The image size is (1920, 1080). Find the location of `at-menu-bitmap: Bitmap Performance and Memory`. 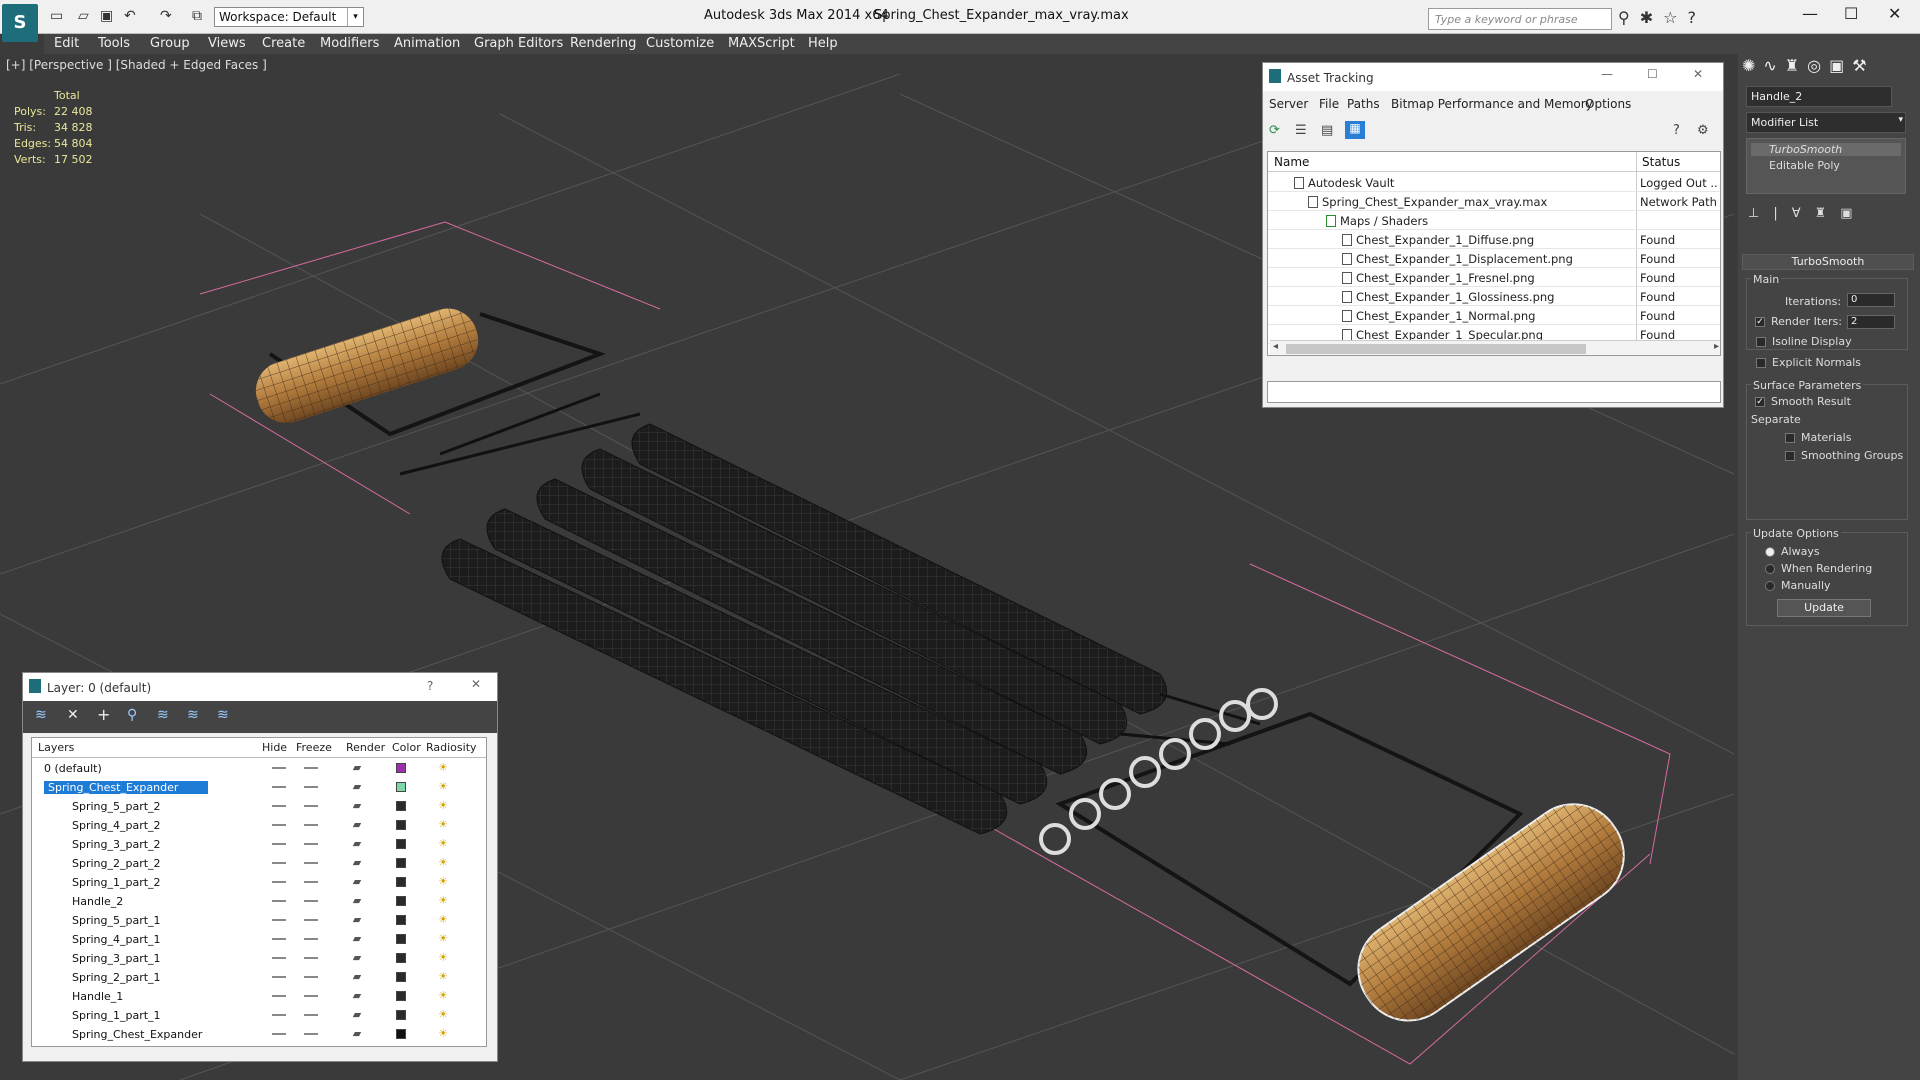

at-menu-bitmap: Bitmap Performance and Memory is located at coordinates (1492, 104).